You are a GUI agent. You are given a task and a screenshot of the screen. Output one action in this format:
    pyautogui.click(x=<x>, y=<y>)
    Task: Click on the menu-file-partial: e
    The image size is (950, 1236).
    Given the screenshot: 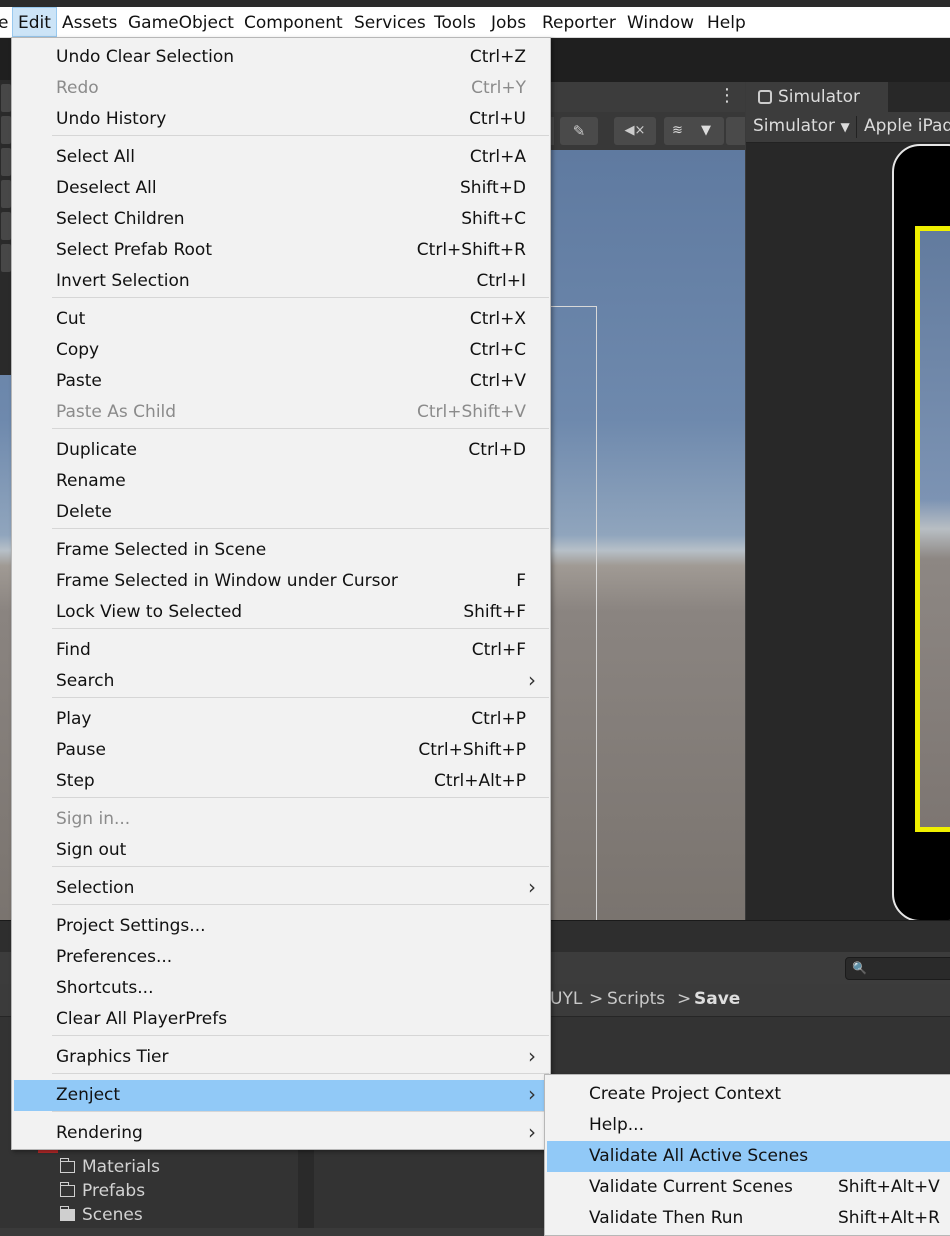 What is the action you would take?
    pyautogui.click(x=4, y=22)
    